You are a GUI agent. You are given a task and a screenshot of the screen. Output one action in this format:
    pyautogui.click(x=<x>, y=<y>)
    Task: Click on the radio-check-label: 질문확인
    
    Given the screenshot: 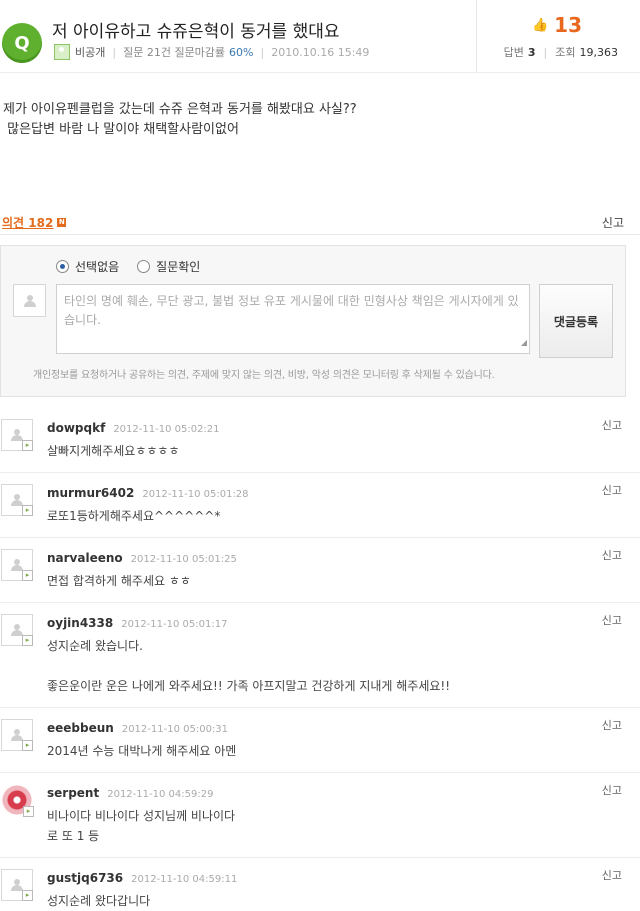 What is the action you would take?
    pyautogui.click(x=178, y=267)
    